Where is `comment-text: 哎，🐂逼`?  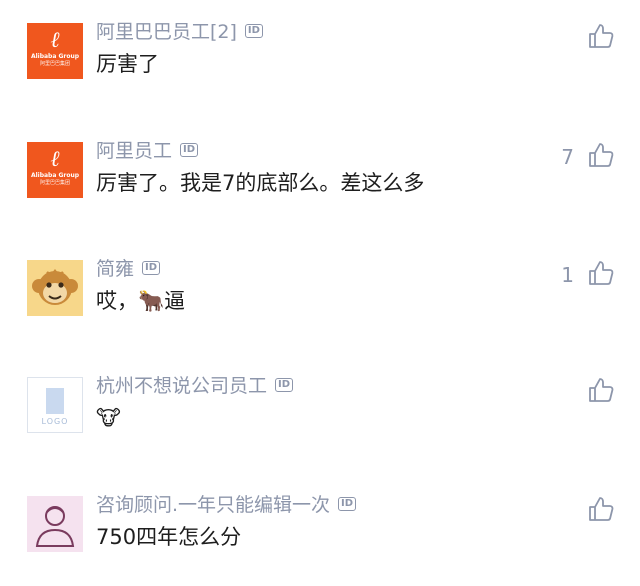 comment-text: 哎，🐂逼 is located at coordinates (141, 301).